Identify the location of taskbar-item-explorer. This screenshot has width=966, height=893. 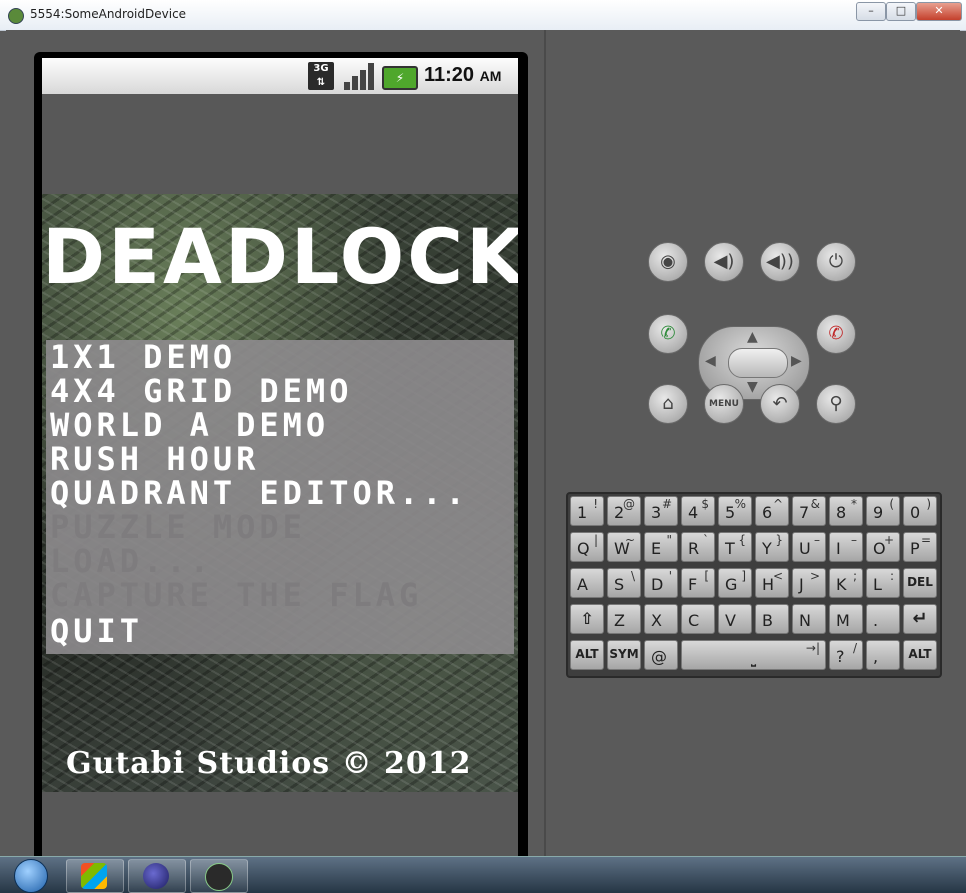
(95, 876).